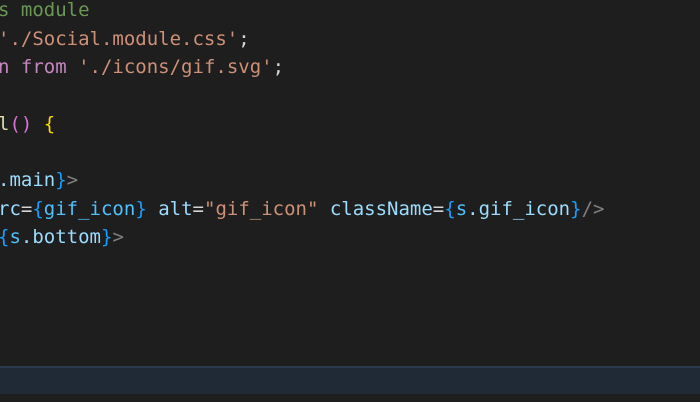  I want to click on code-line-1: s module, so click(45, 13).